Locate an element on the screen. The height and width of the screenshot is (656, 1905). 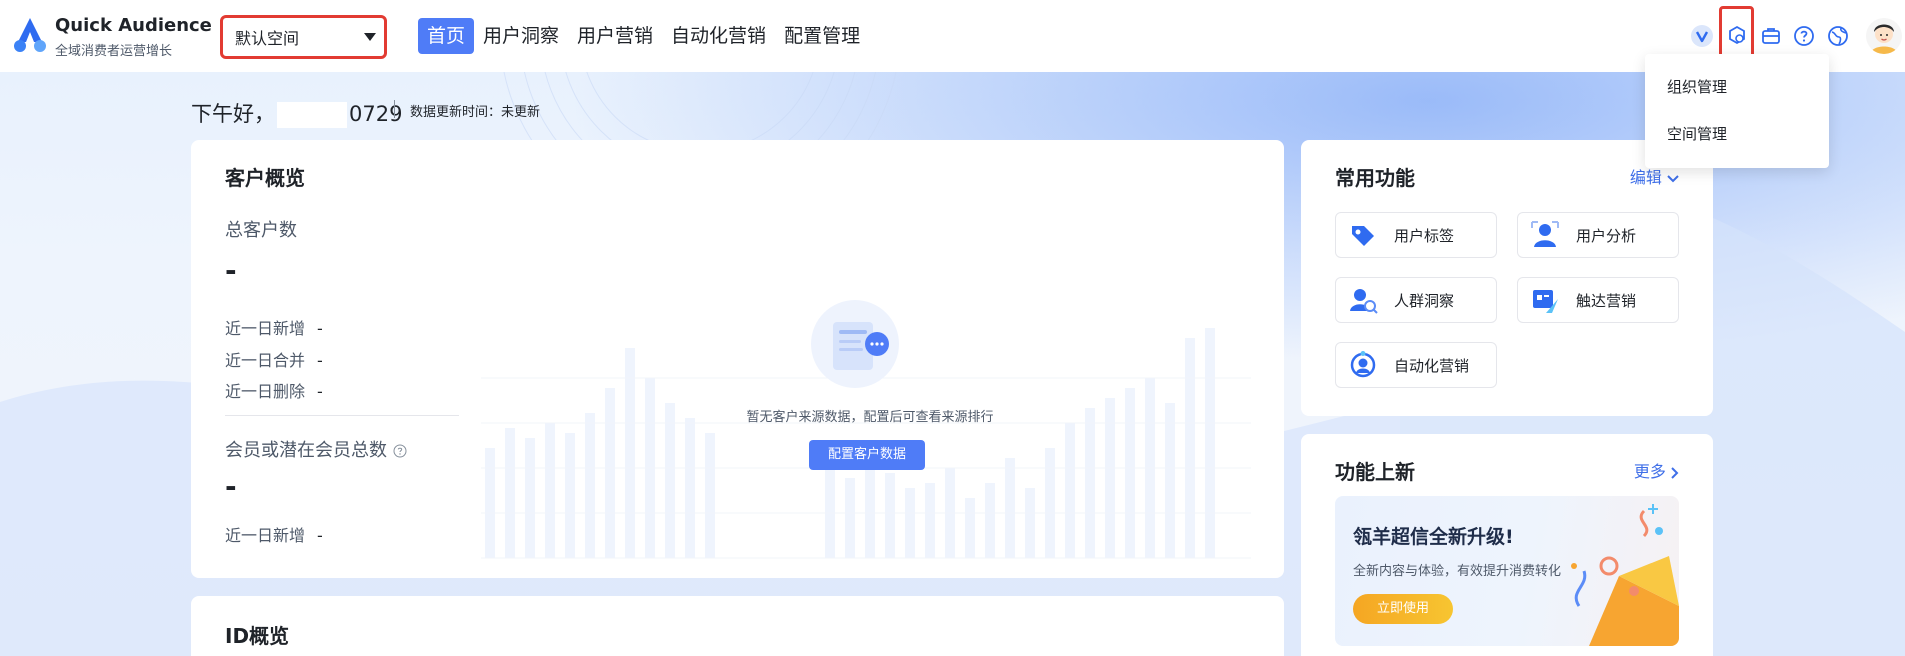
feature-banner: 瓴羊超信全新升级! 全新内容与体验，有效提升消费转化 立即使用 is located at coordinates (1507, 571).